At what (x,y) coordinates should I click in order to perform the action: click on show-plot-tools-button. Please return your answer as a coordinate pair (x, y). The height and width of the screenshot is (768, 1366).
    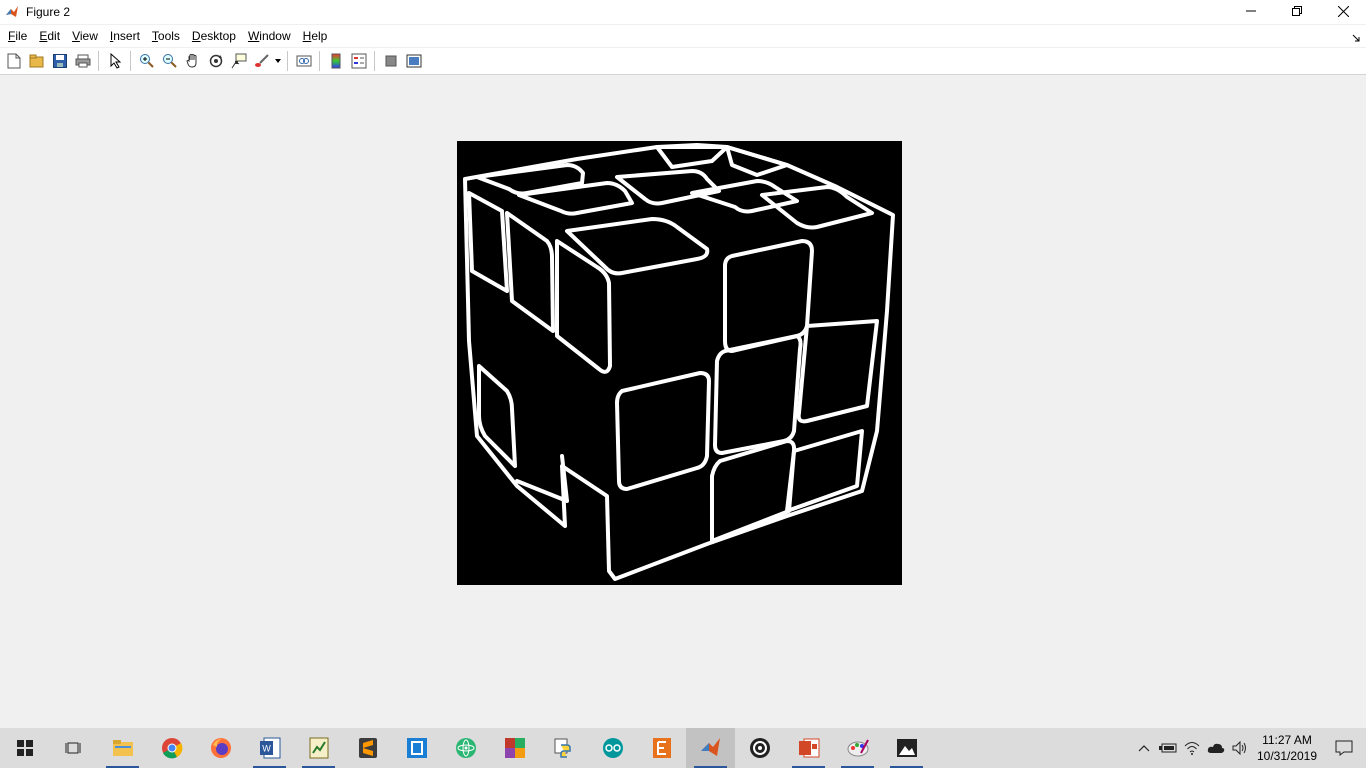
    Looking at the image, I should click on (413, 61).